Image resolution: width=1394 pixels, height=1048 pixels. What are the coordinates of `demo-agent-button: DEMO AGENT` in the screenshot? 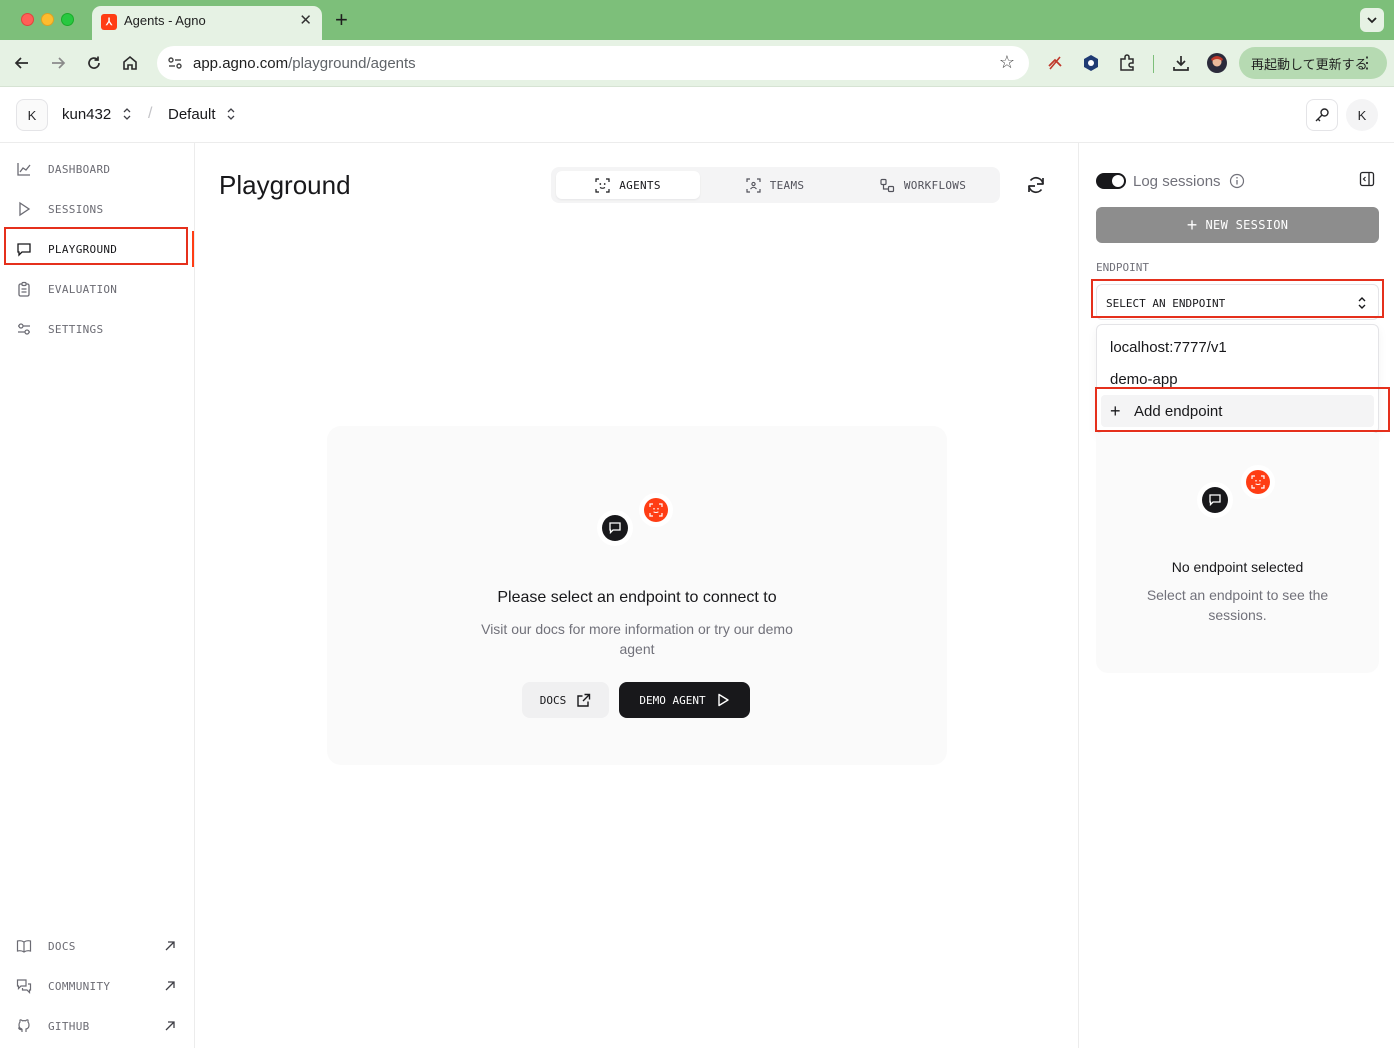 It's located at (684, 700).